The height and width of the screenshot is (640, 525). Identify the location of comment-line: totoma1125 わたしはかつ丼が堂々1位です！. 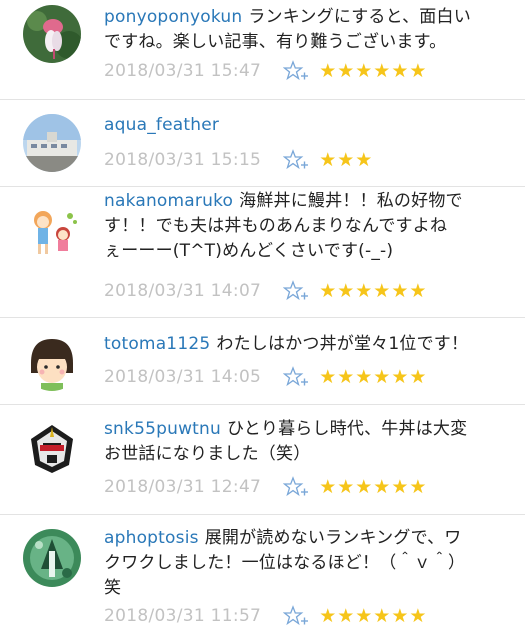
(305, 344).